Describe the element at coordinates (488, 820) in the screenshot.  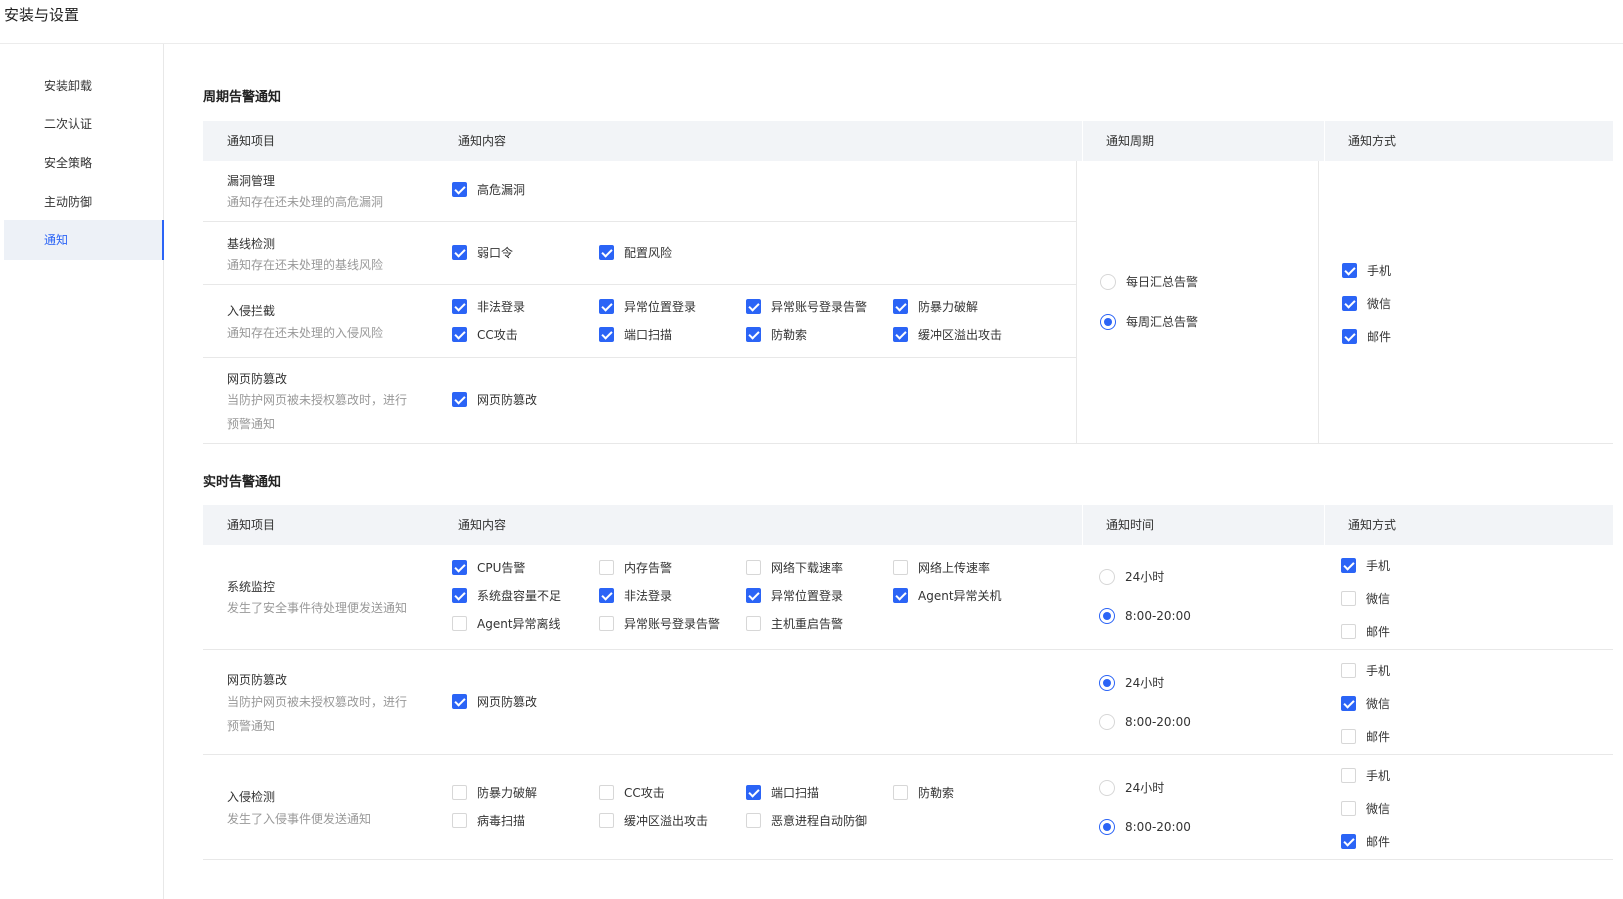
I see `checkbox-virus-scan: 病毒扫描` at that location.